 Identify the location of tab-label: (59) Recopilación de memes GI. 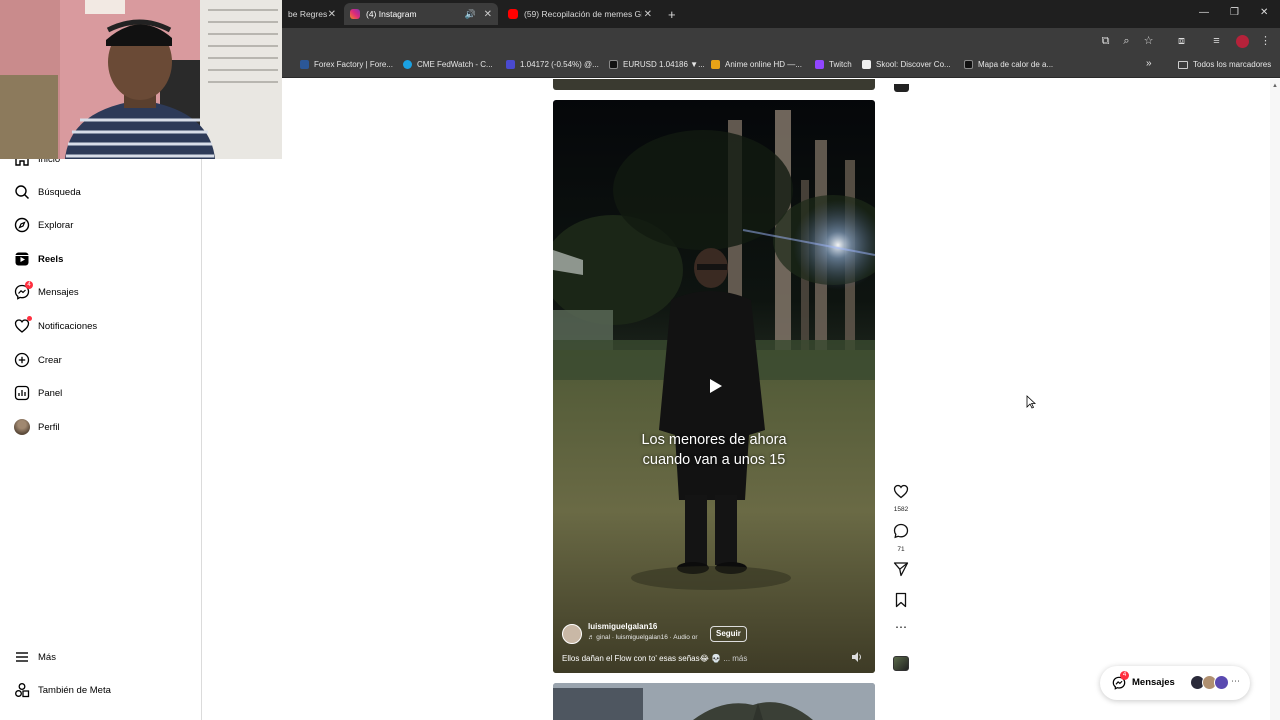
(583, 14).